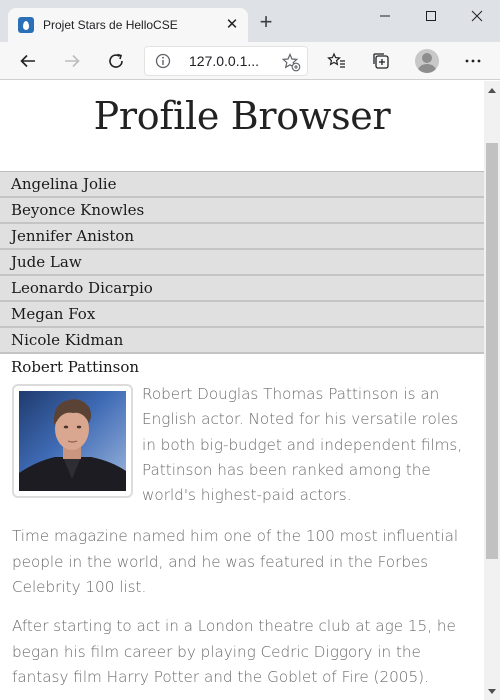  I want to click on forward-arrow-icon, so click(72, 61).